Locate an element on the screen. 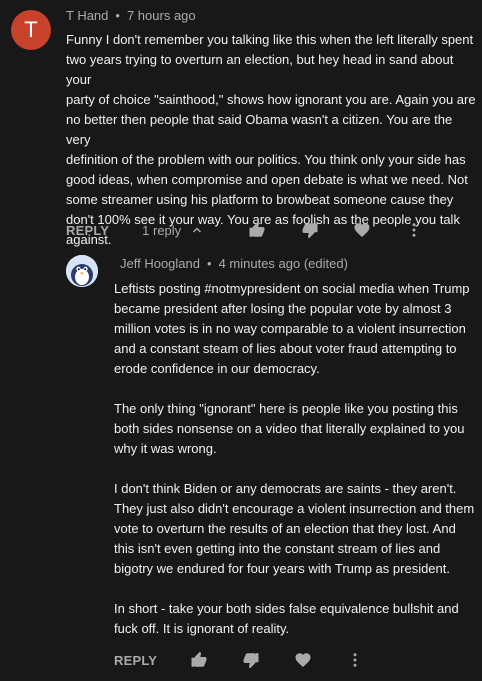 The height and width of the screenshot is (681, 482). avatar-letter: T is located at coordinates (31, 29).